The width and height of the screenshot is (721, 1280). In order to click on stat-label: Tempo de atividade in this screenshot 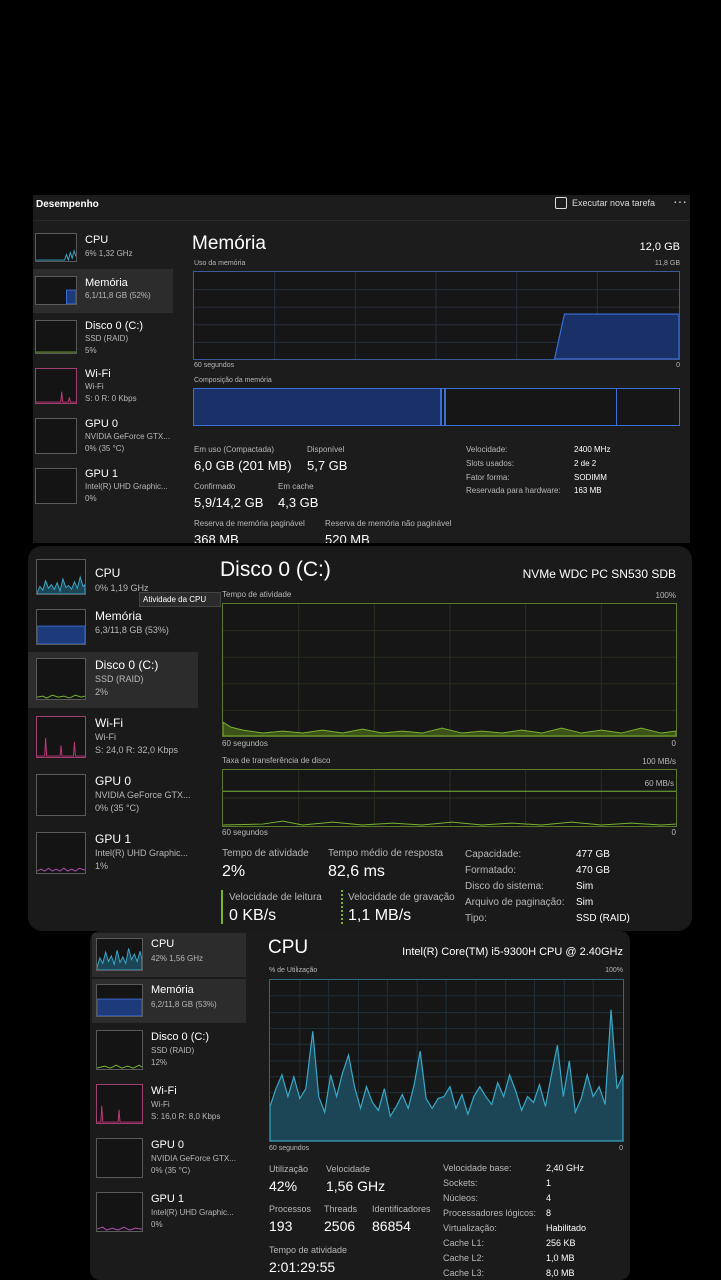, I will do `click(265, 853)`.